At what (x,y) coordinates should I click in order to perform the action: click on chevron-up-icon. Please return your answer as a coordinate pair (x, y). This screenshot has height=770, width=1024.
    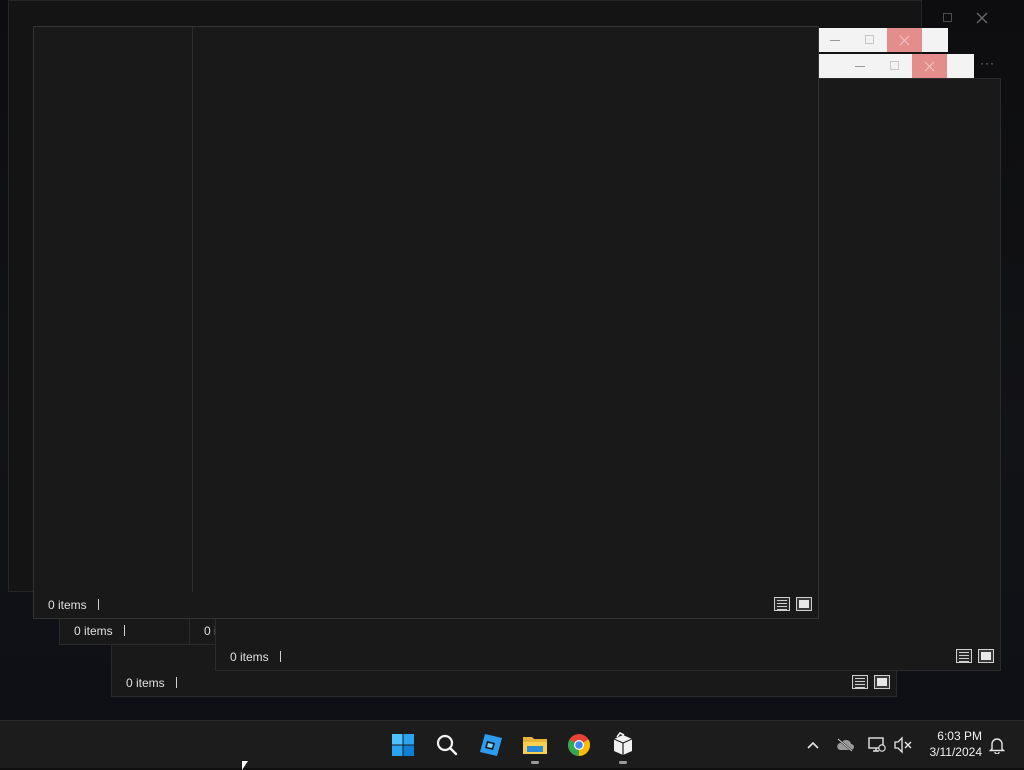
    Looking at the image, I should click on (813, 745).